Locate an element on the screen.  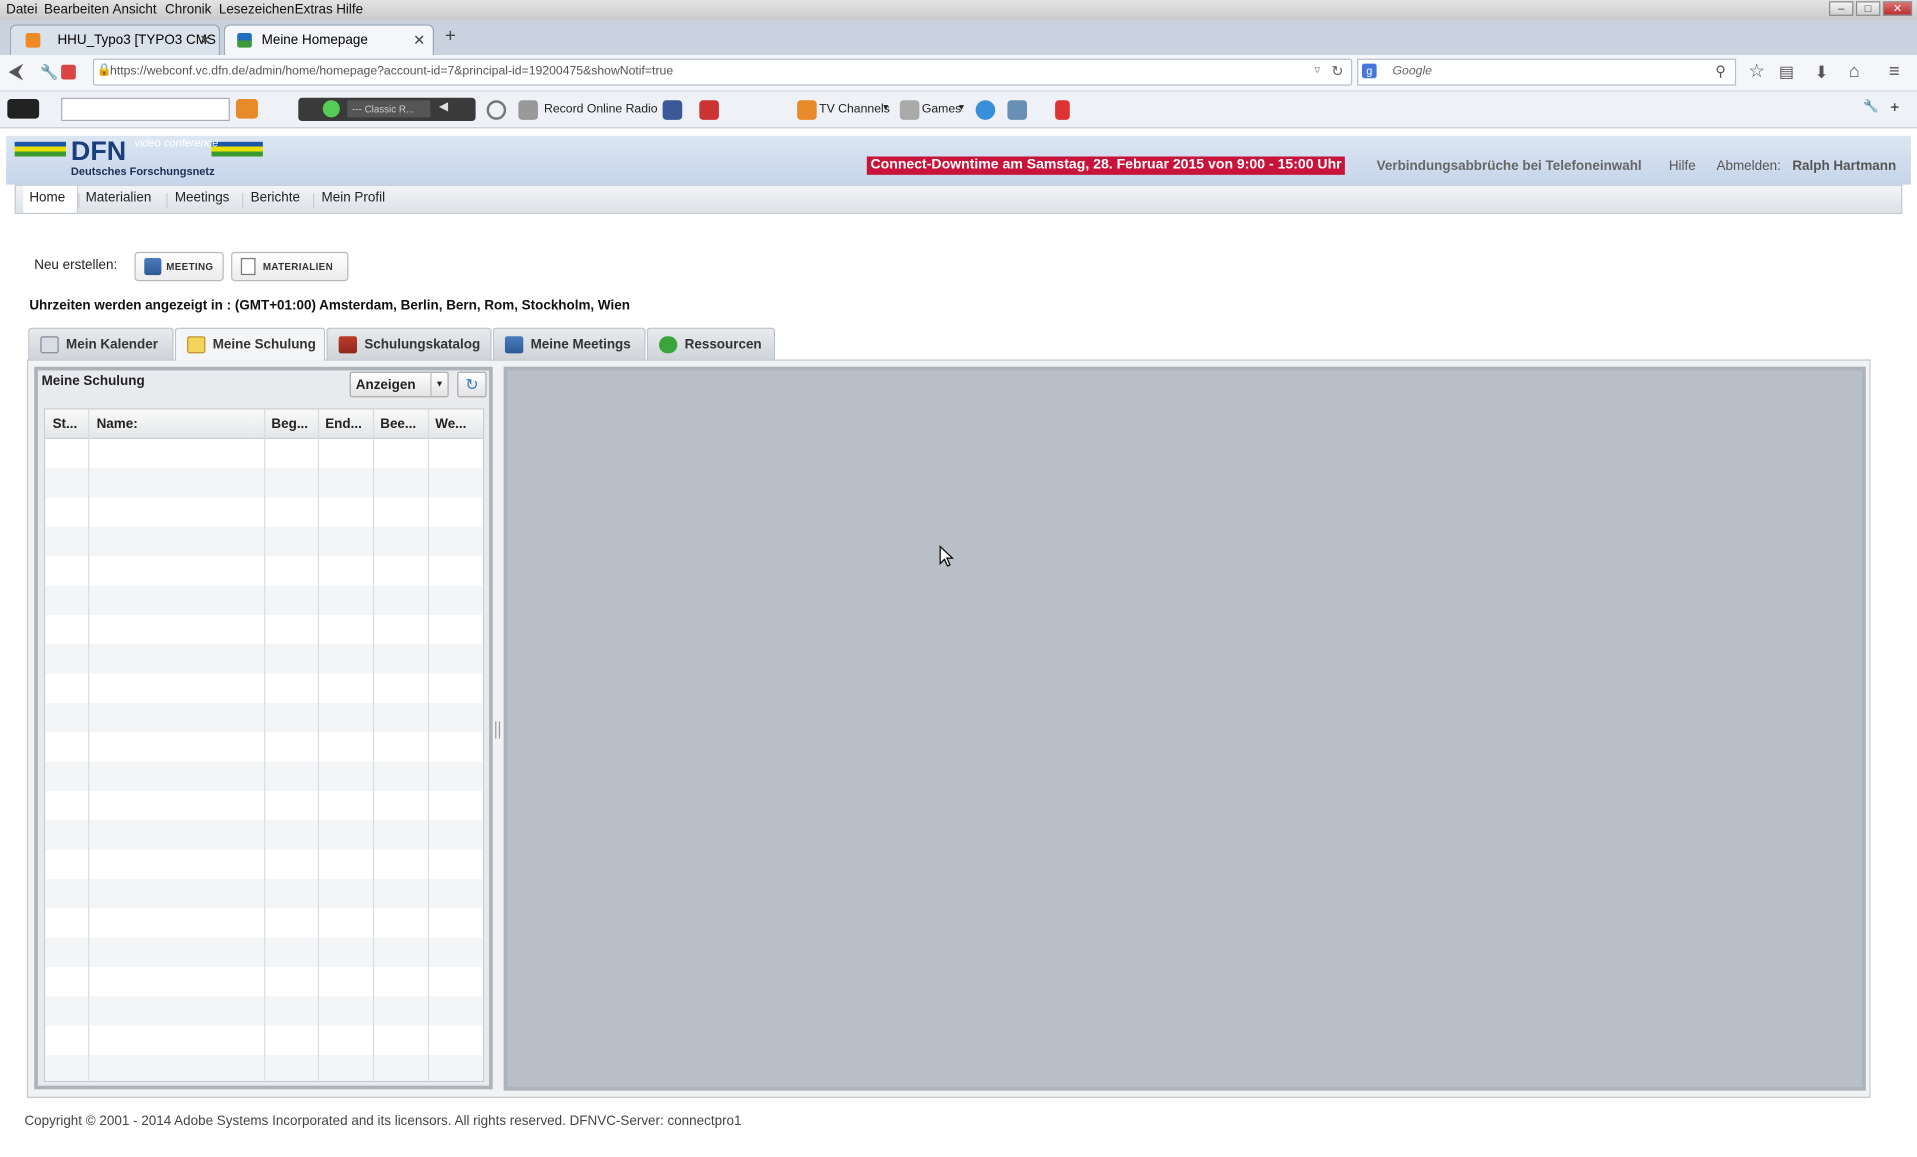
tab-meine-meetings: Meine Meetings is located at coordinates (569, 343).